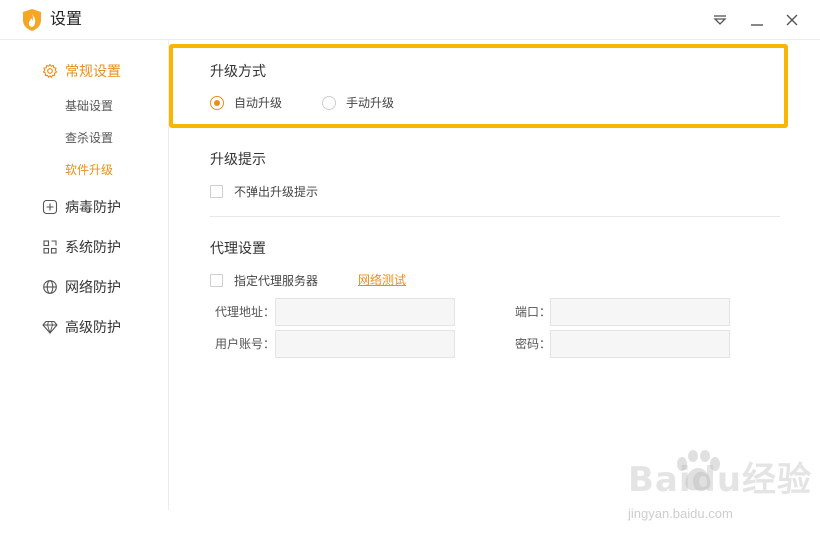  Describe the element at coordinates (720, 20) in the screenshot. I see `dropdown-menu-icon` at that location.